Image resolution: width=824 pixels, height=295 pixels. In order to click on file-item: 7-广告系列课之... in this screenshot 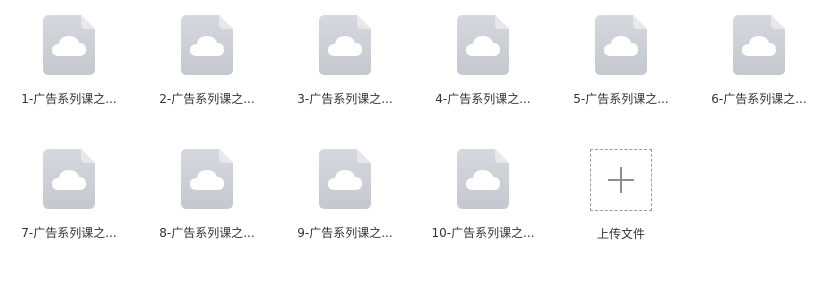, I will do `click(69, 204)`.